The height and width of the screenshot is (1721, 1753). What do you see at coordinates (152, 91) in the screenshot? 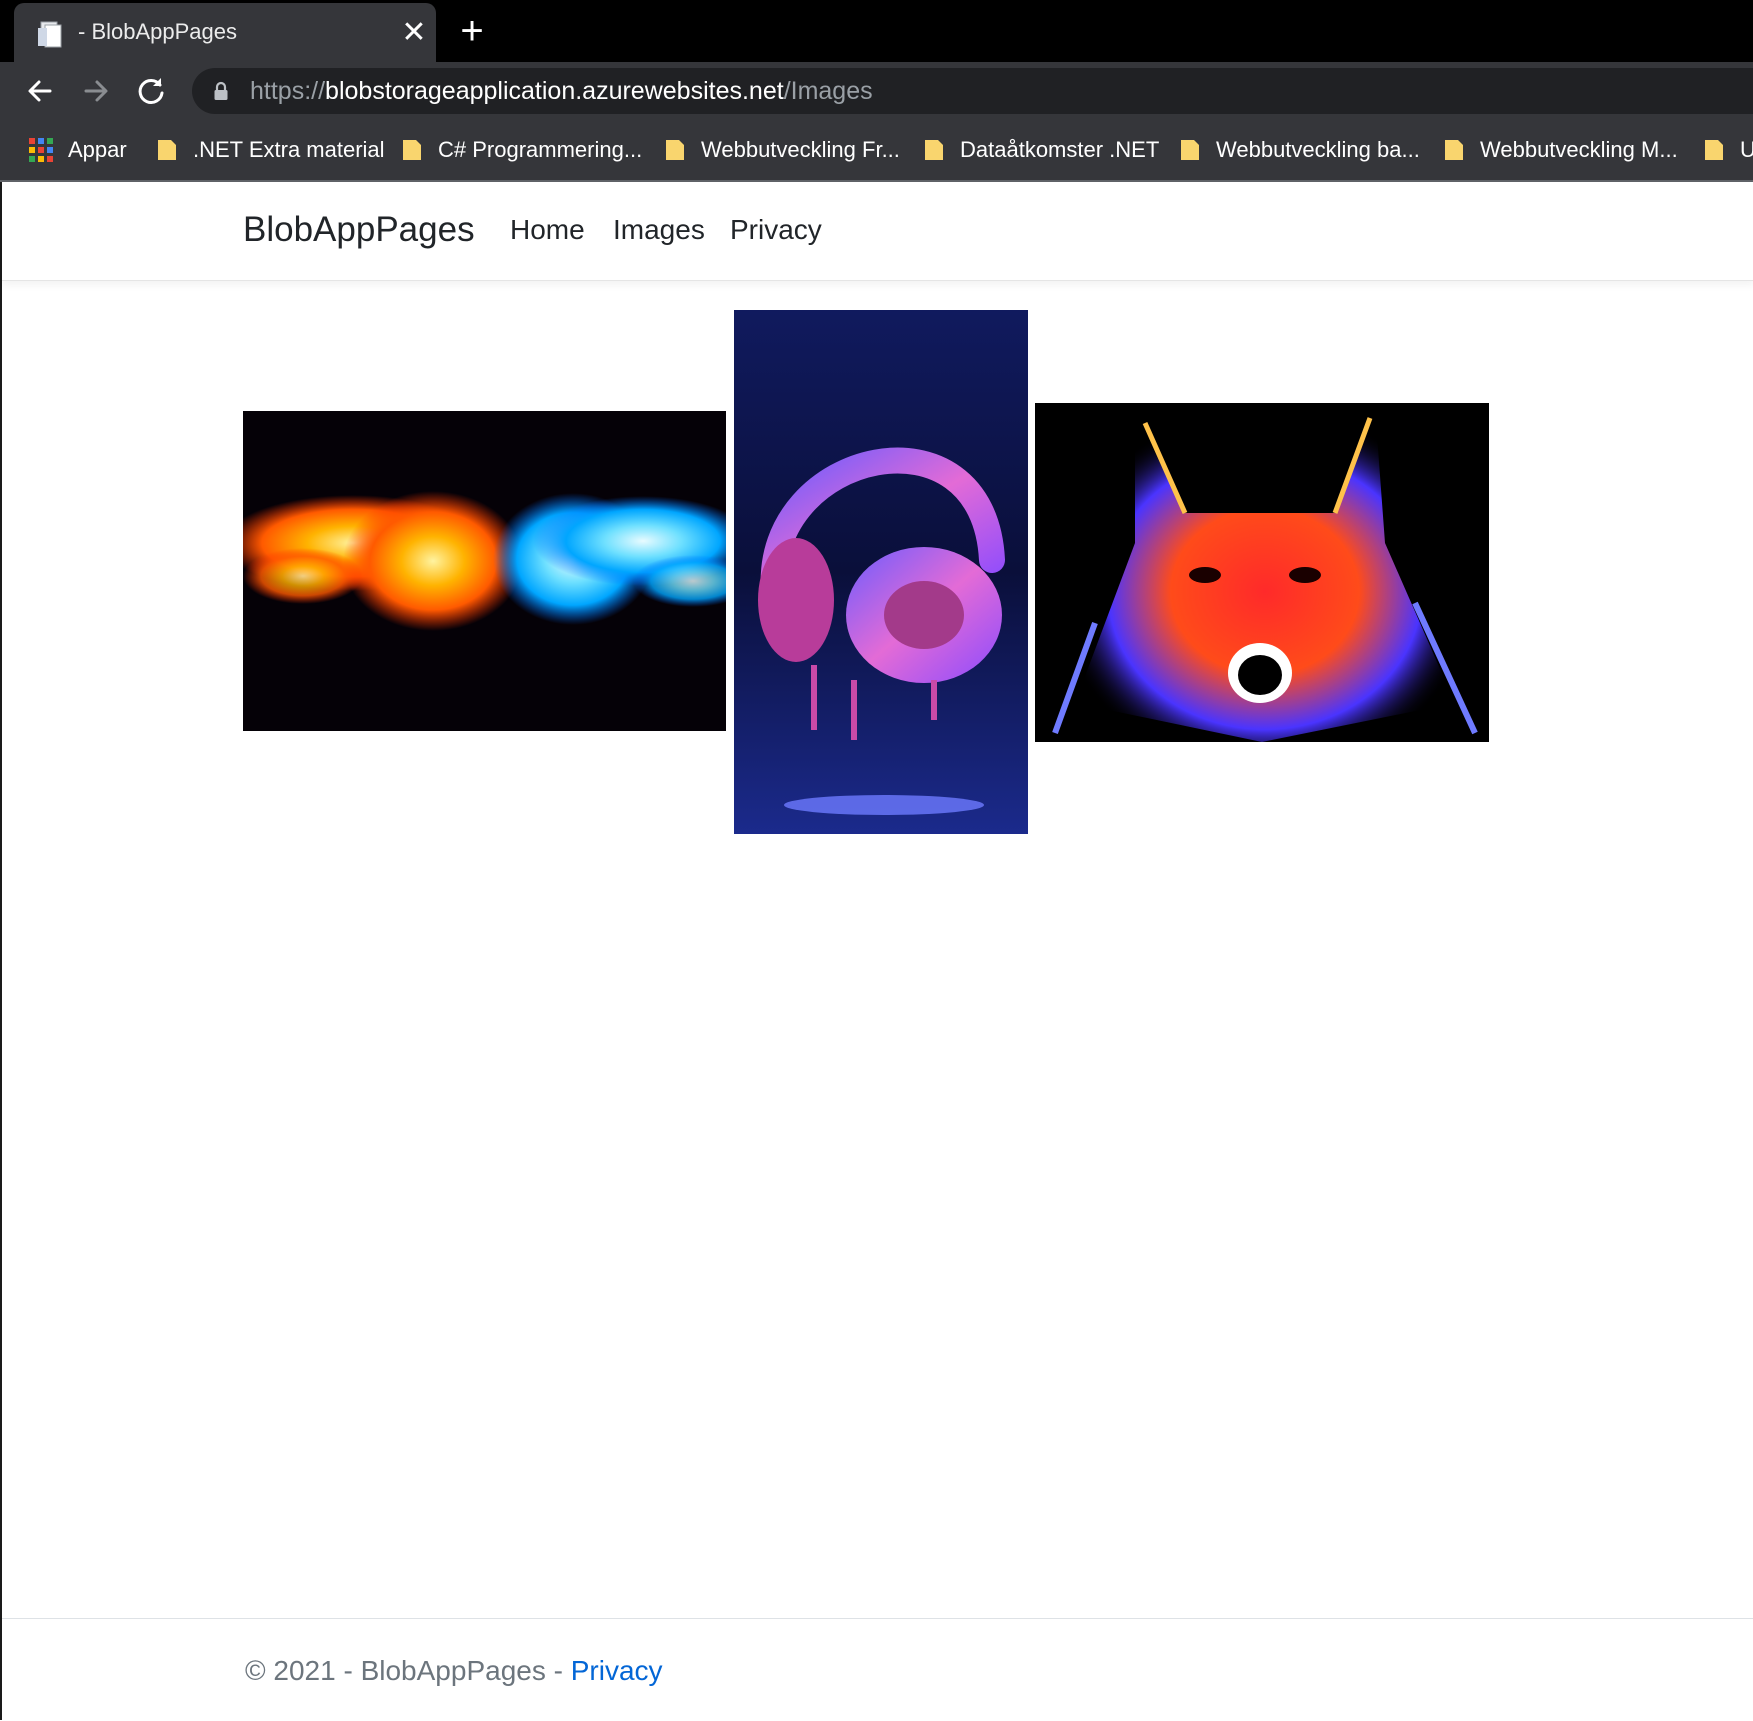
I see `reload-icon` at bounding box center [152, 91].